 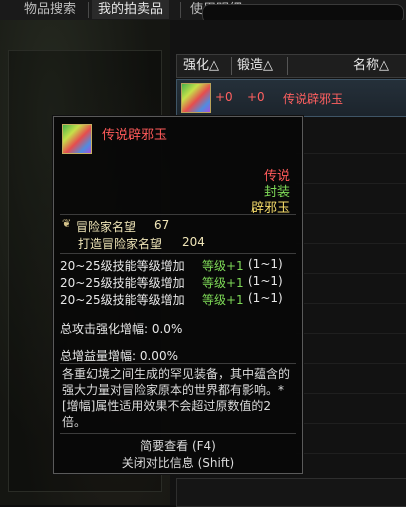 What do you see at coordinates (119, 356) in the screenshot?
I see `gain-amp-stat: 总增益量增幅: 0.00%` at bounding box center [119, 356].